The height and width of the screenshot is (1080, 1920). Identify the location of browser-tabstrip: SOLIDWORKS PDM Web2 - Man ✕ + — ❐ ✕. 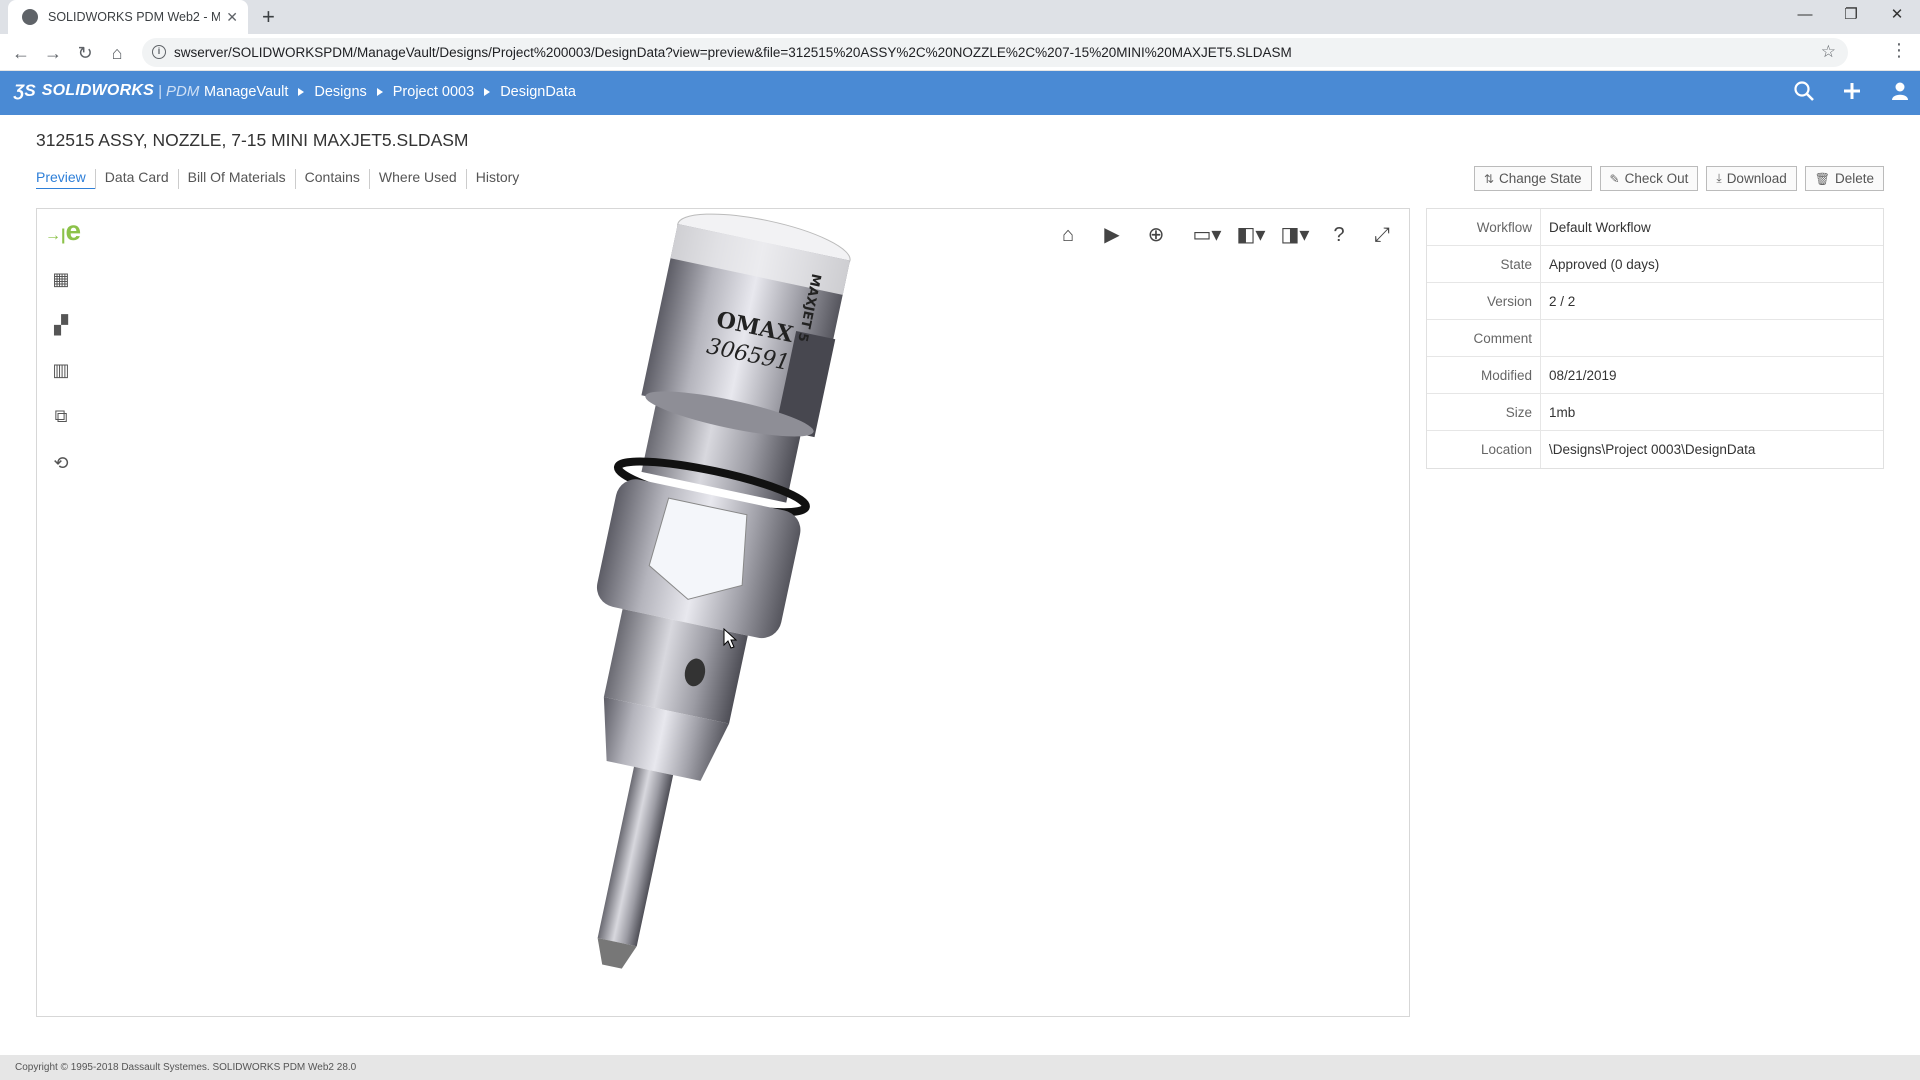
(960, 17).